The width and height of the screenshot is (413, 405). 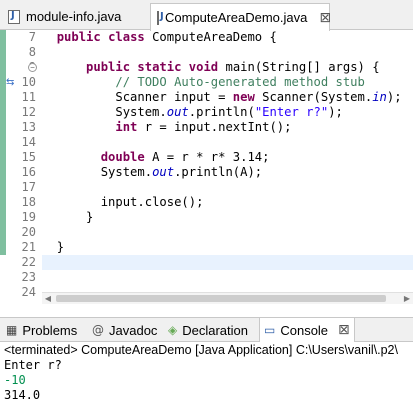 What do you see at coordinates (22, 395) in the screenshot?
I see `console-line: 314.0` at bounding box center [22, 395].